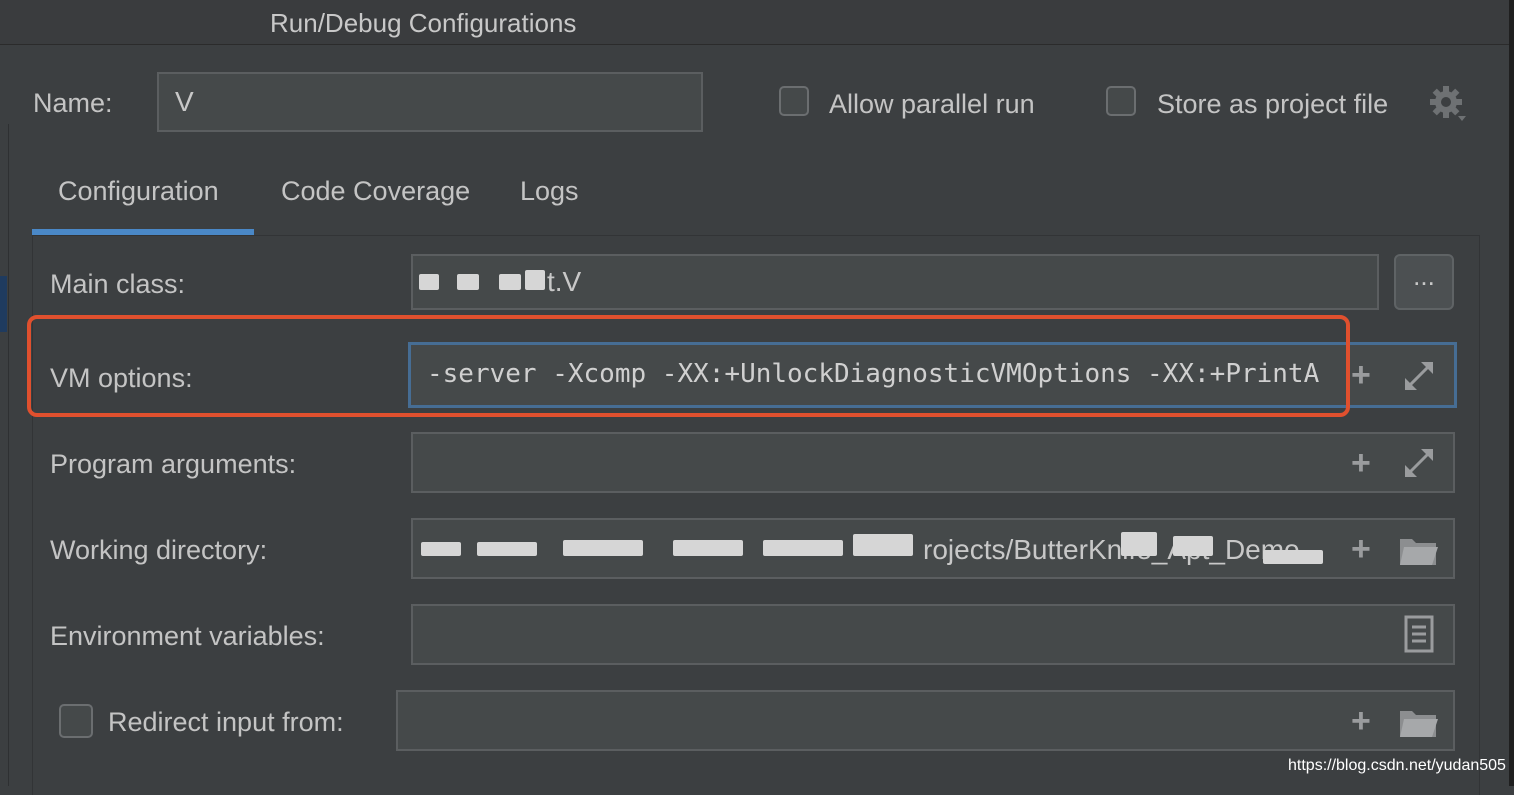  I want to click on name-value: V, so click(184, 101).